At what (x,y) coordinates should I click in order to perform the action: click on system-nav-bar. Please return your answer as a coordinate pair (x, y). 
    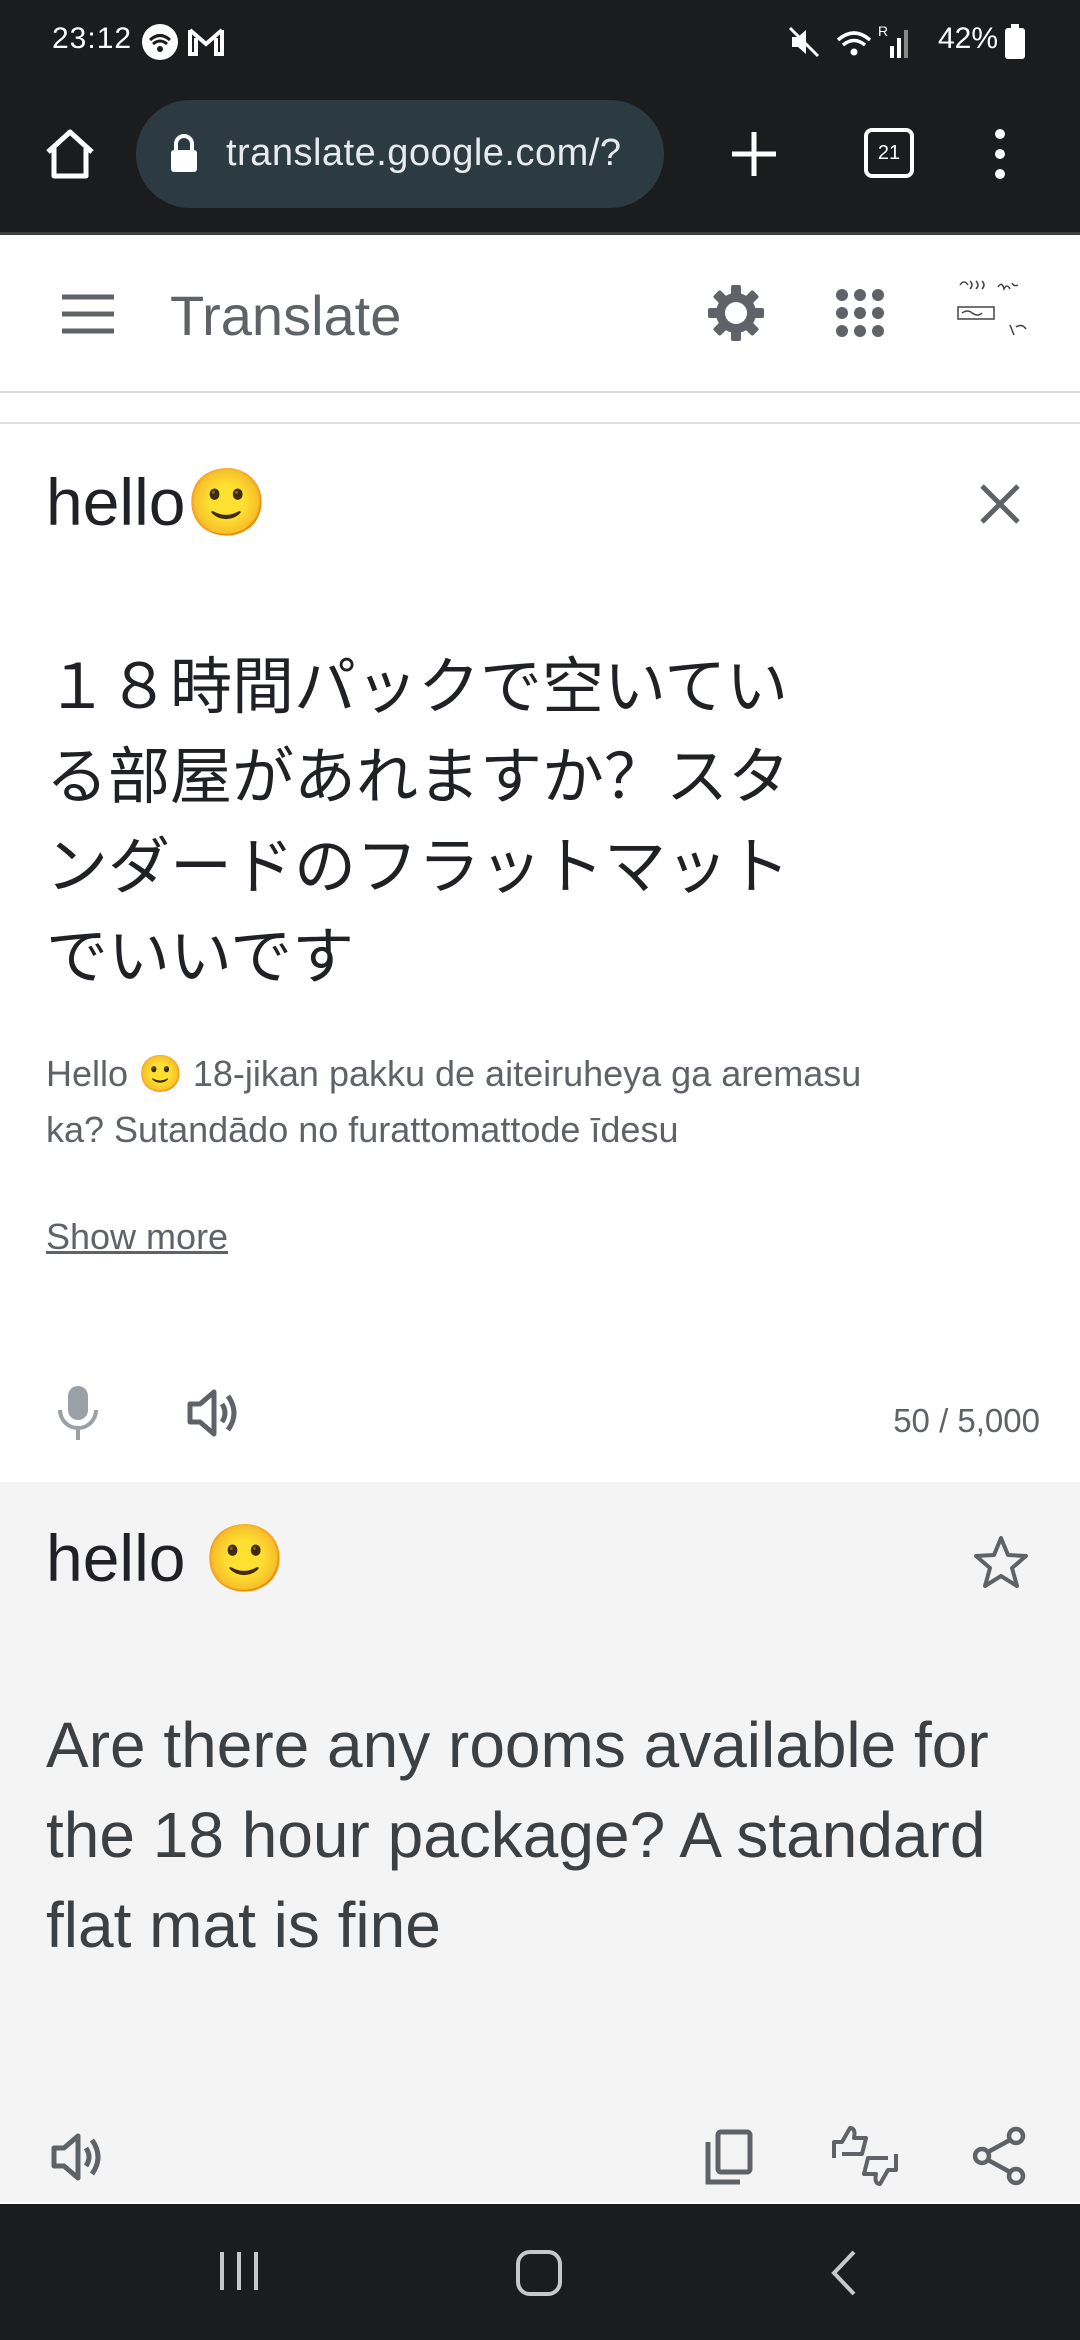
    Looking at the image, I should click on (540, 2272).